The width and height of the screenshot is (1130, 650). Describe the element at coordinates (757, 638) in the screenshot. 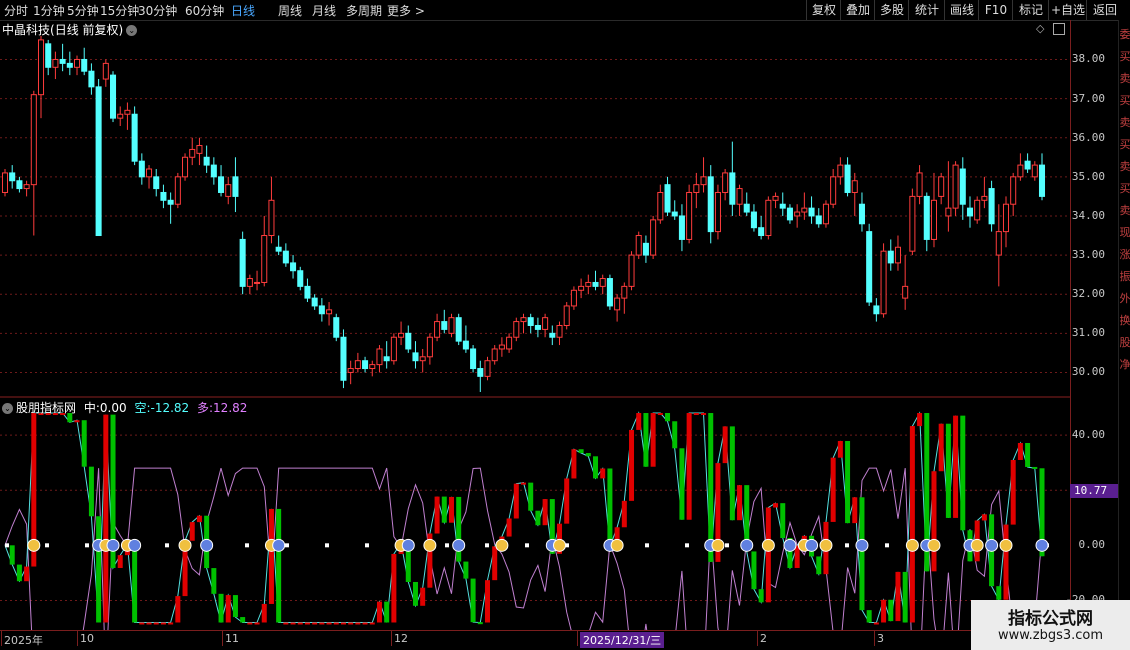

I see `date-axis-tick` at that location.